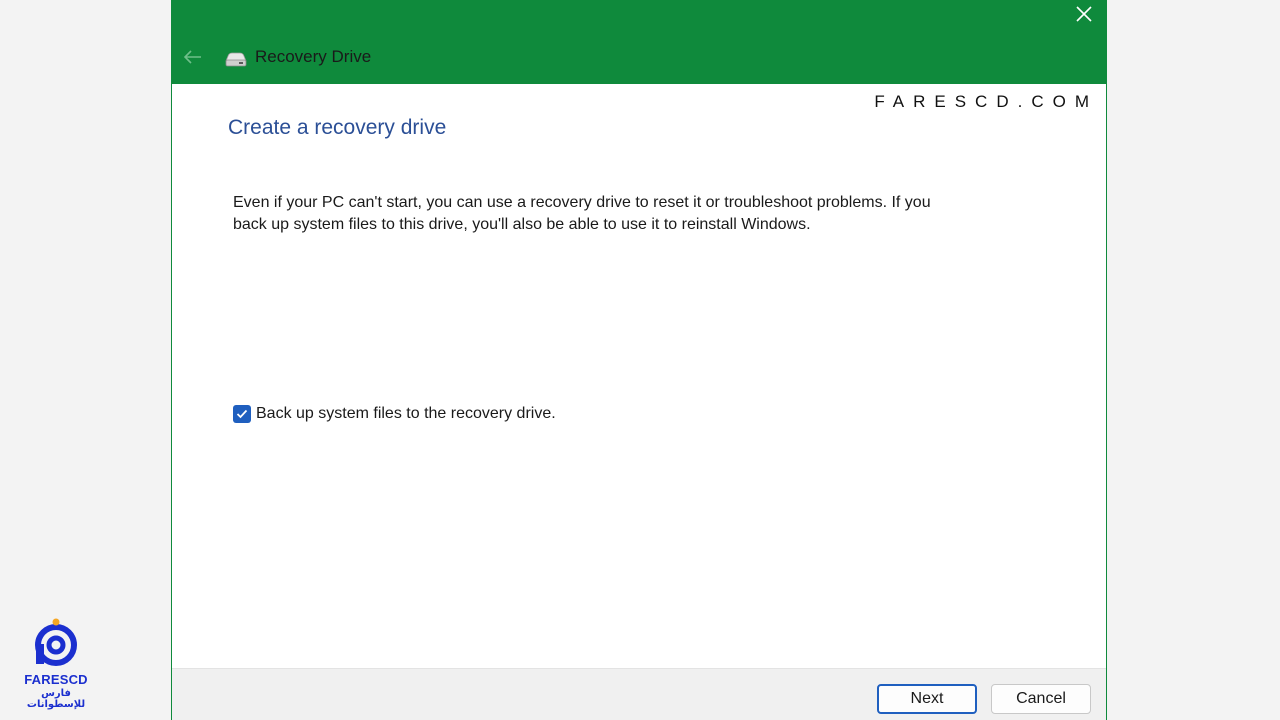 This screenshot has height=720, width=1280. I want to click on farescd-logo: FARESCD فارس للإسطوانات, so click(56, 664).